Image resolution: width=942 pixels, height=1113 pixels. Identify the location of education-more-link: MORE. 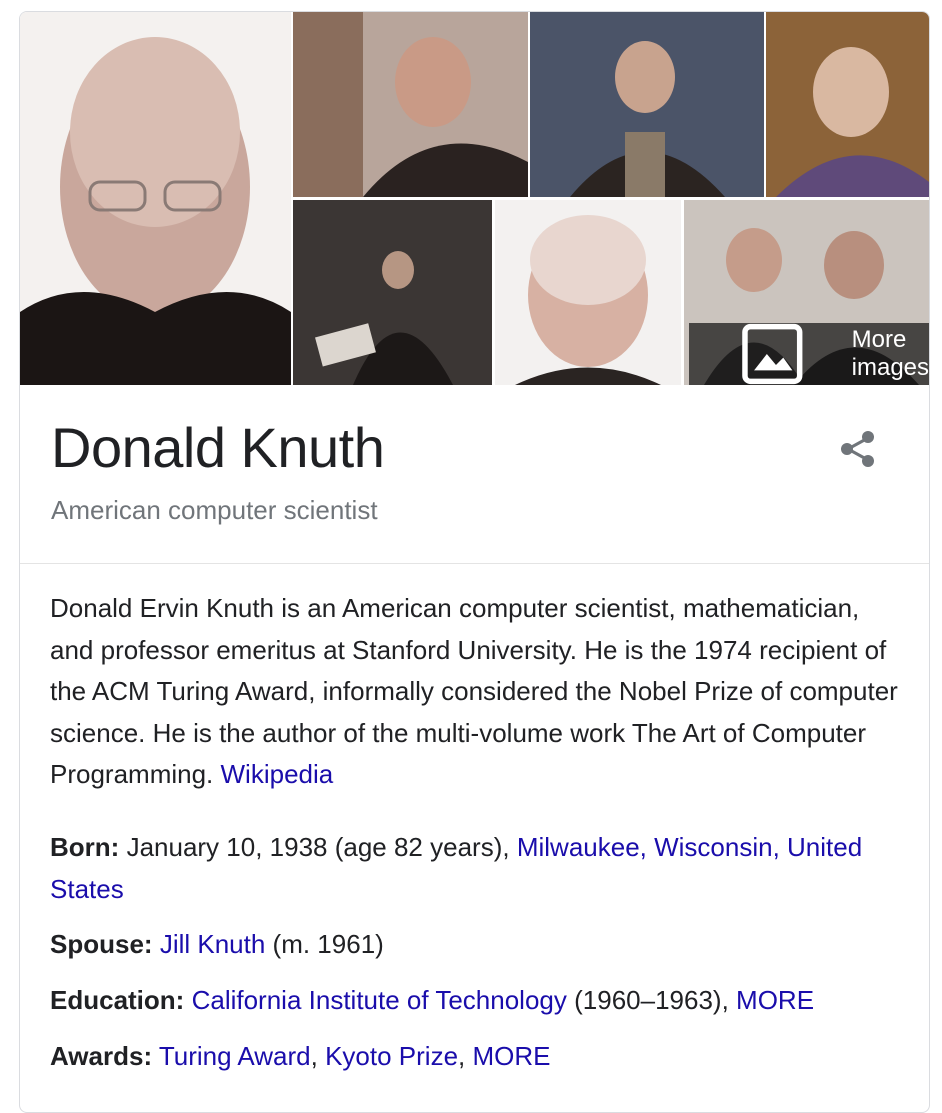
(775, 1000).